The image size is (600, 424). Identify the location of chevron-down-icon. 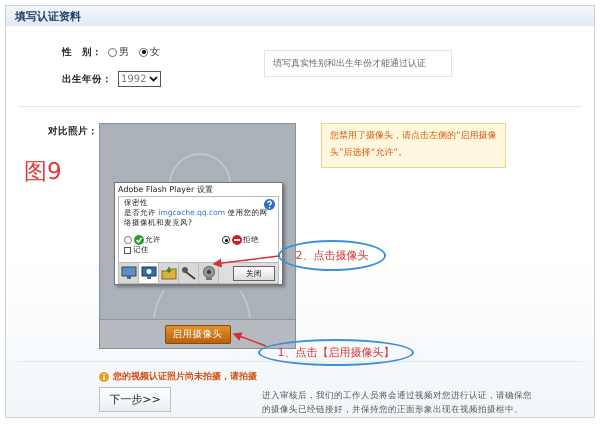
(153, 79).